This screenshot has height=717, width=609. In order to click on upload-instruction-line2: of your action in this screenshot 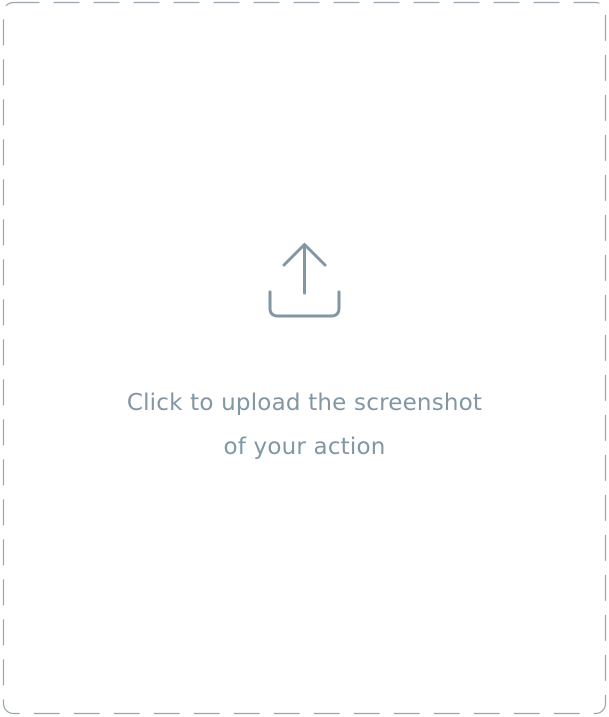, I will do `click(304, 447)`.